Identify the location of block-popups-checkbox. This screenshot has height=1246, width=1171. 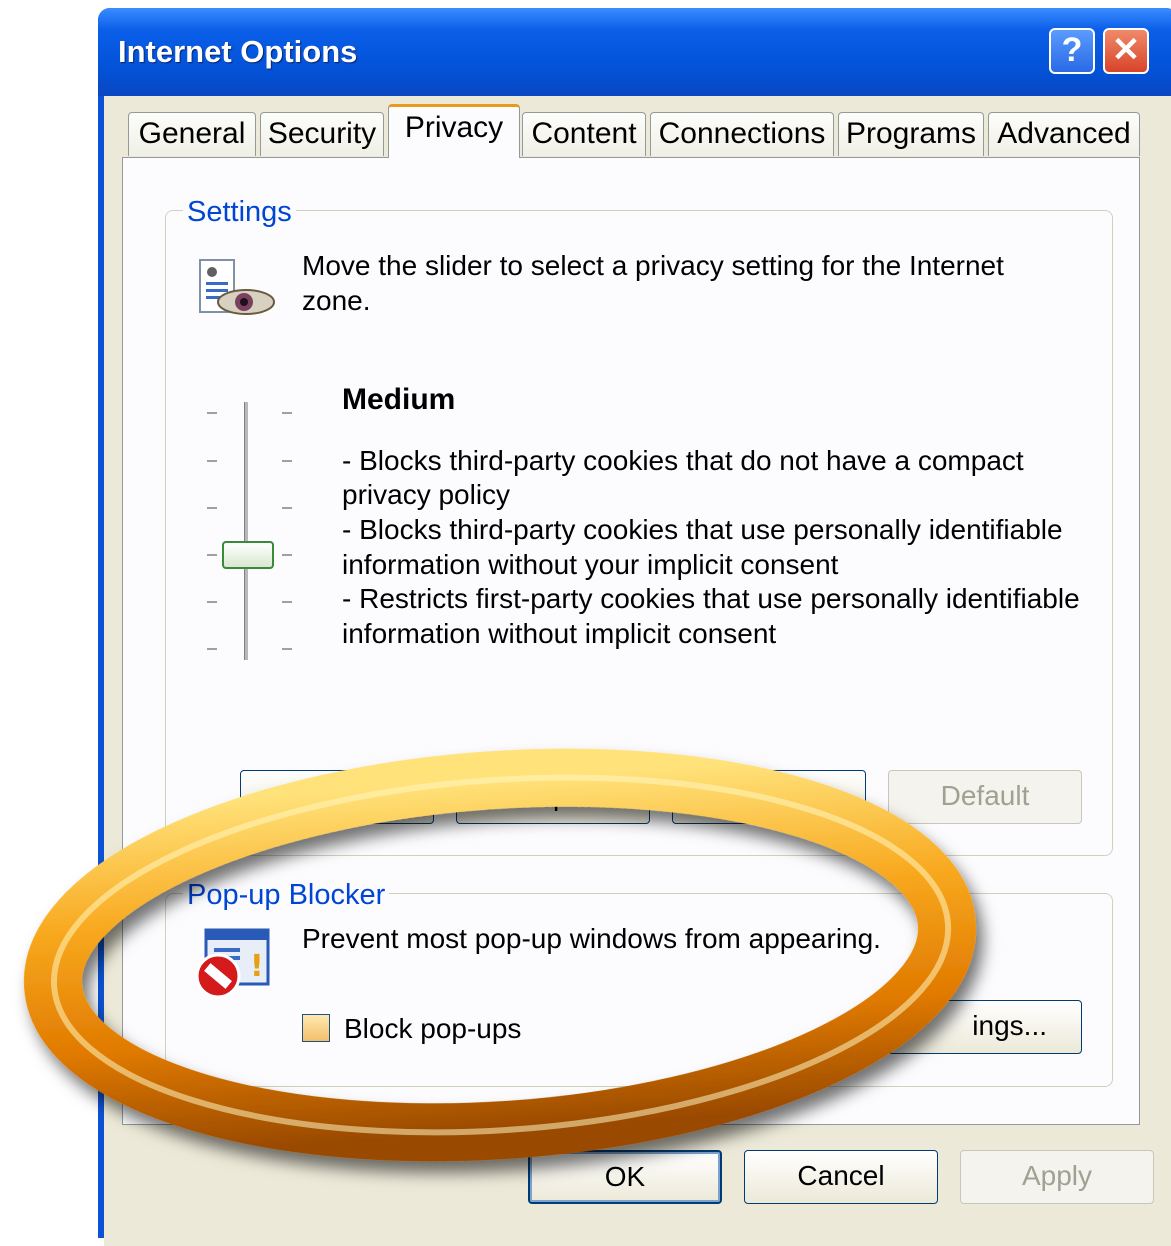
(316, 1028).